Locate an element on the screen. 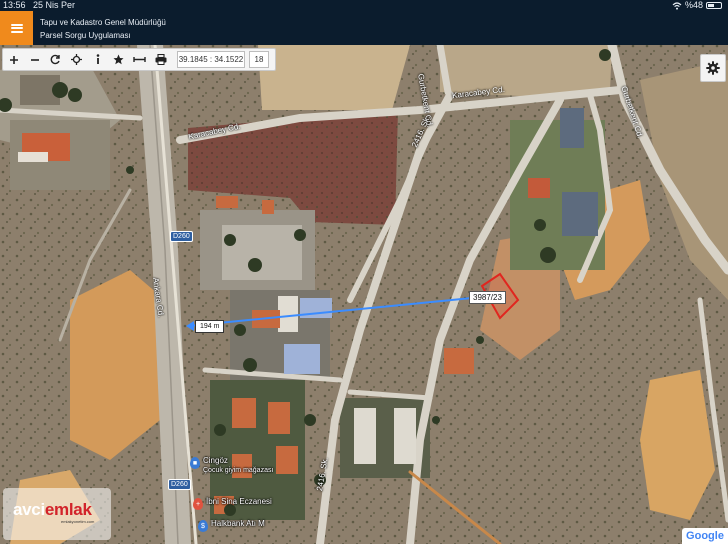 The height and width of the screenshot is (544, 728). ruler-icon is located at coordinates (139, 59).